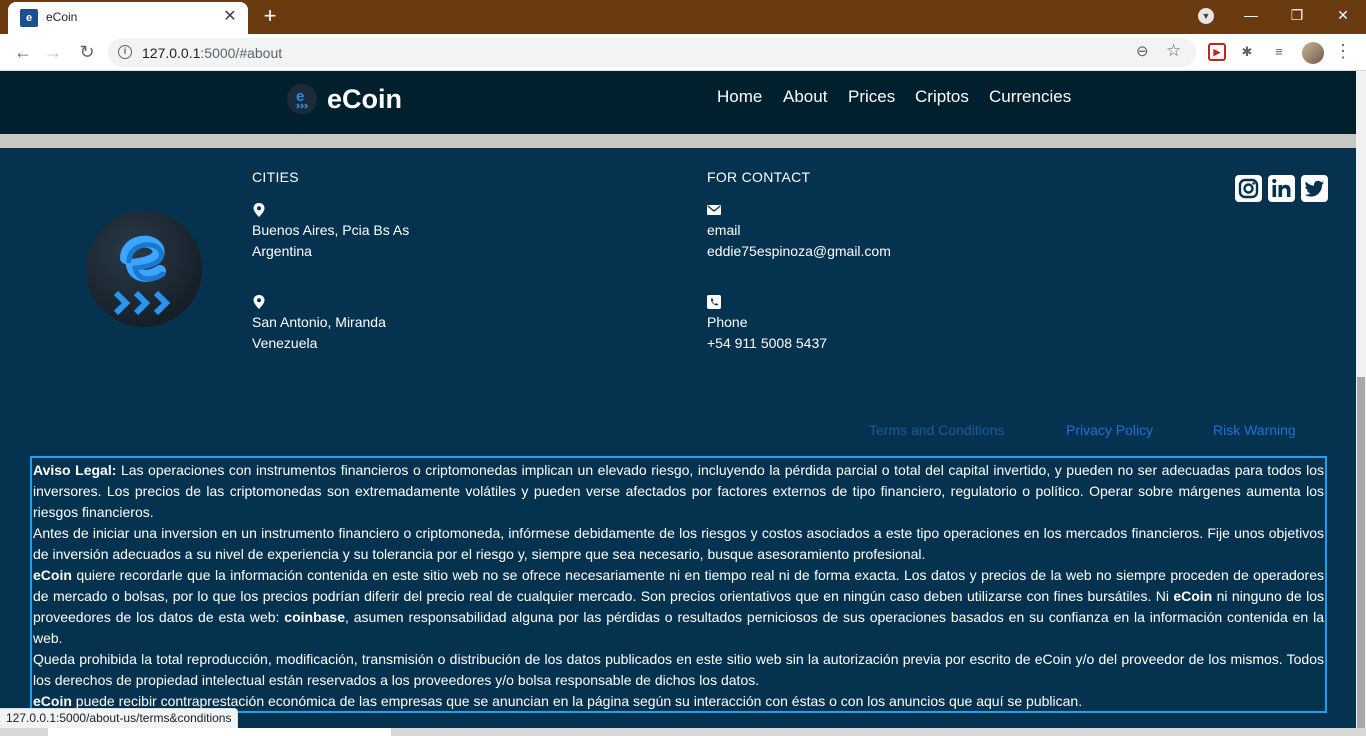 This screenshot has height=736, width=1366. I want to click on ecoin-favicon-icon: e, so click(29, 18).